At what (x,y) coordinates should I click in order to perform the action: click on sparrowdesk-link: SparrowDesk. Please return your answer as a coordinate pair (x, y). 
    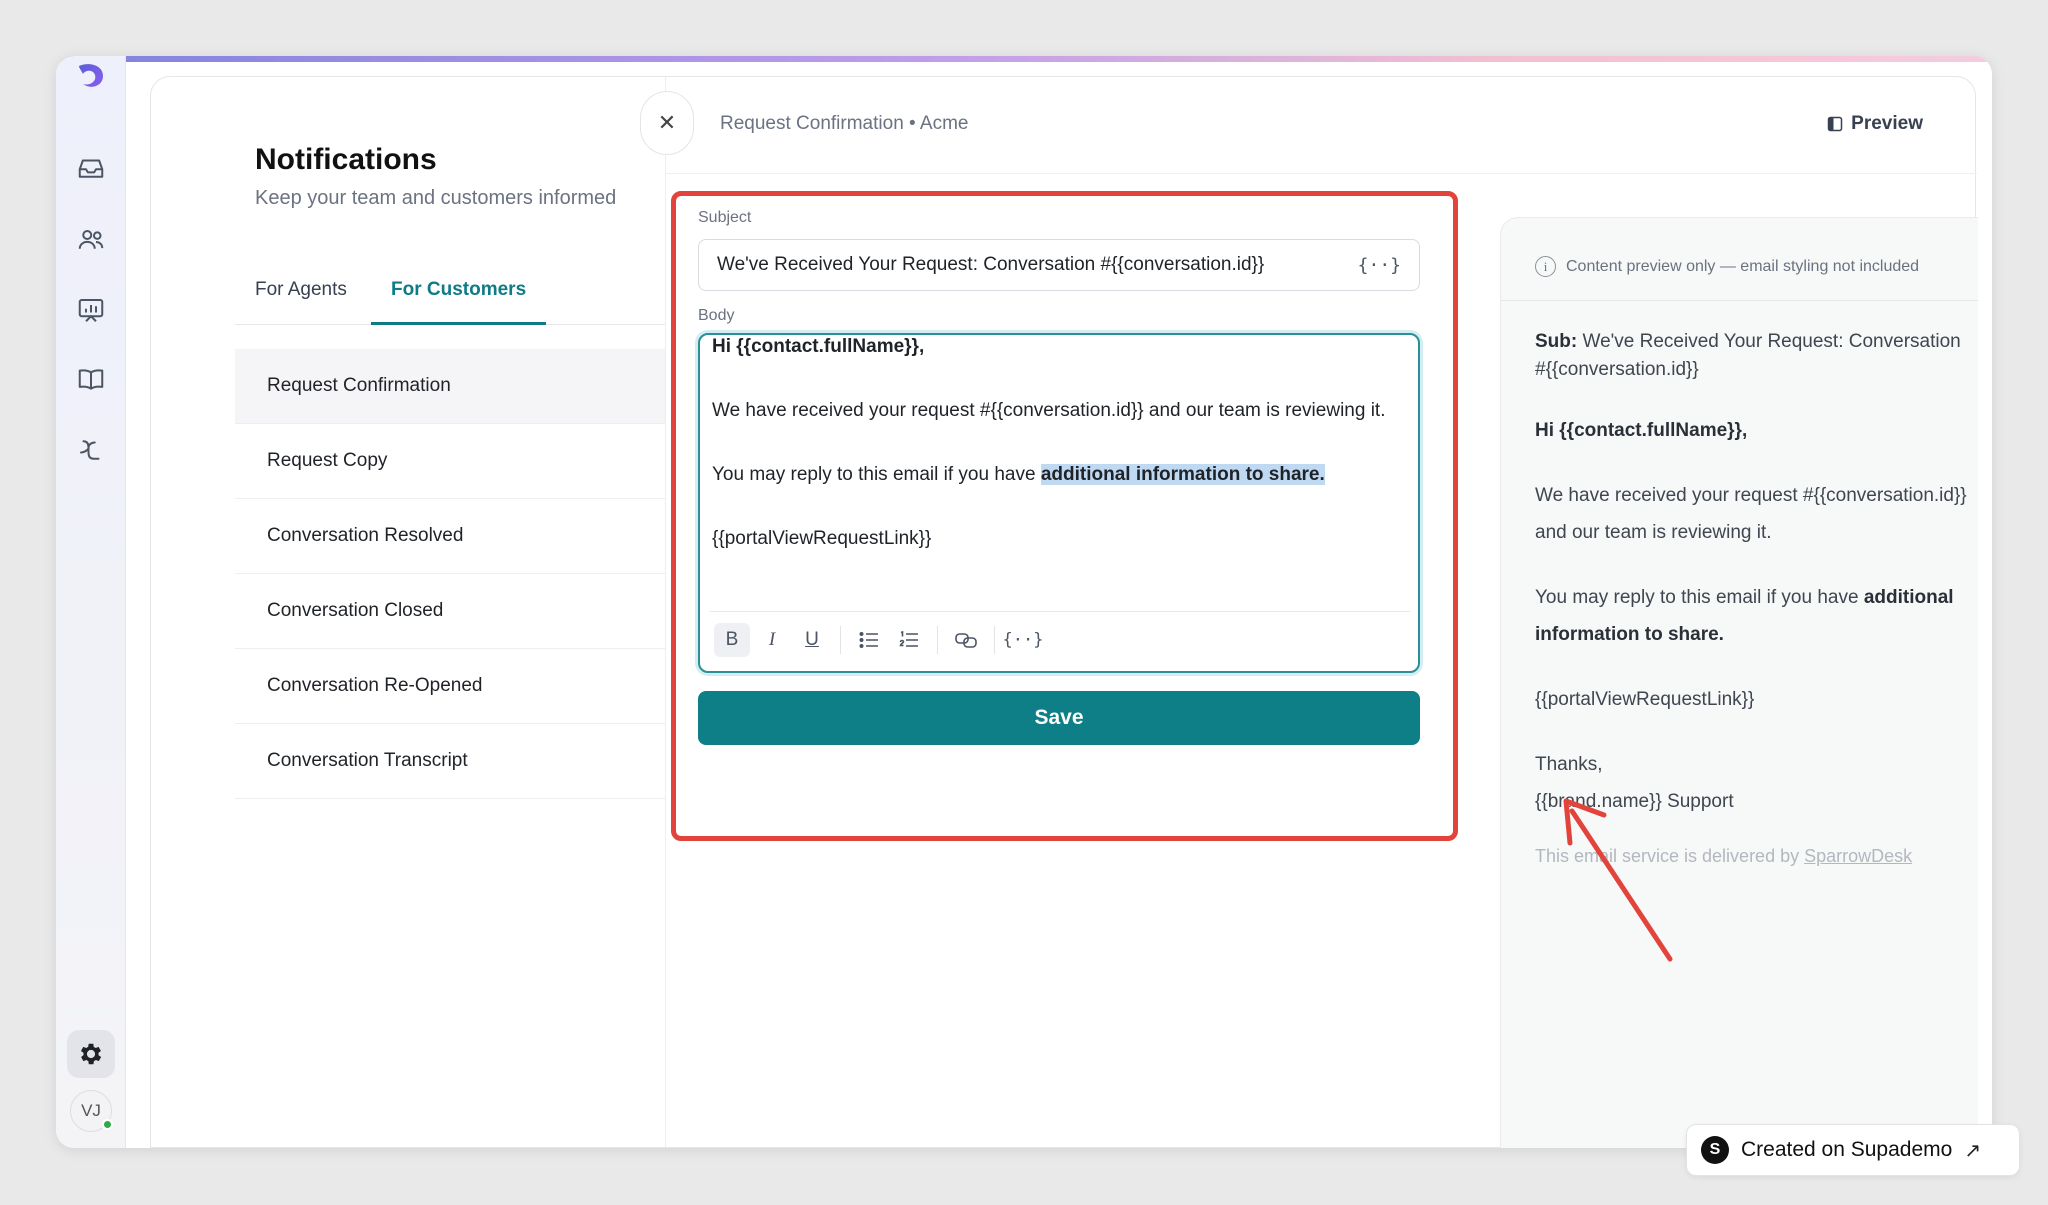
    Looking at the image, I should click on (1858, 856).